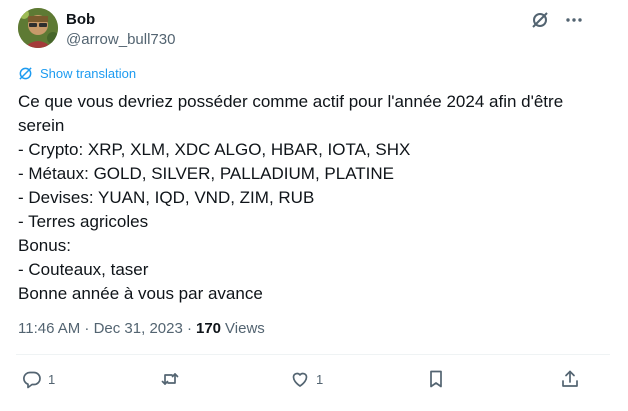  Describe the element at coordinates (313, 354) in the screenshot. I see `divider` at that location.